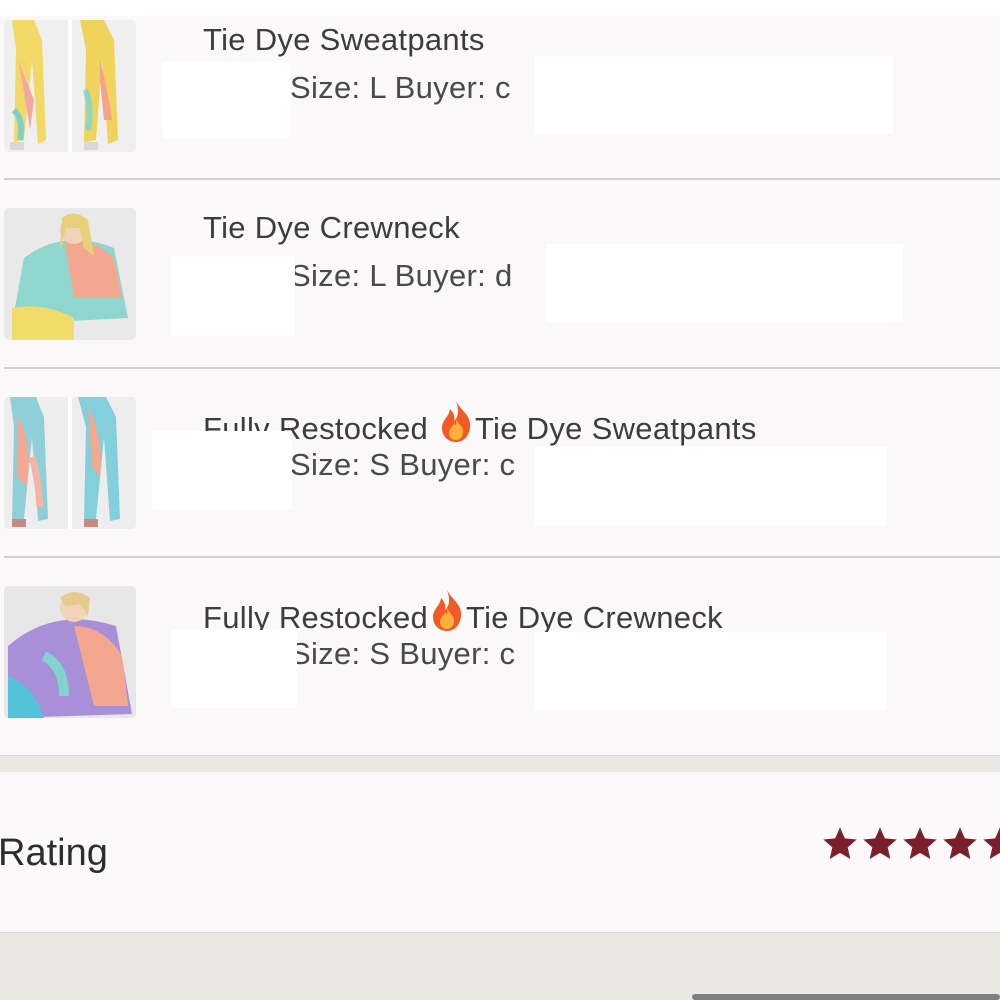 This screenshot has height=1000, width=1000. Describe the element at coordinates (500, 966) in the screenshot. I see `bottom-separator` at that location.